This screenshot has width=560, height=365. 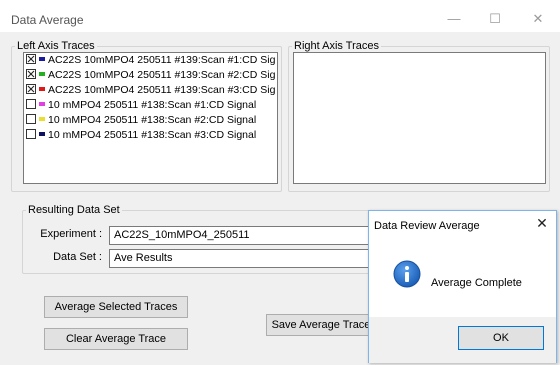 I want to click on dialog-title: Data Review Average, so click(x=427, y=226).